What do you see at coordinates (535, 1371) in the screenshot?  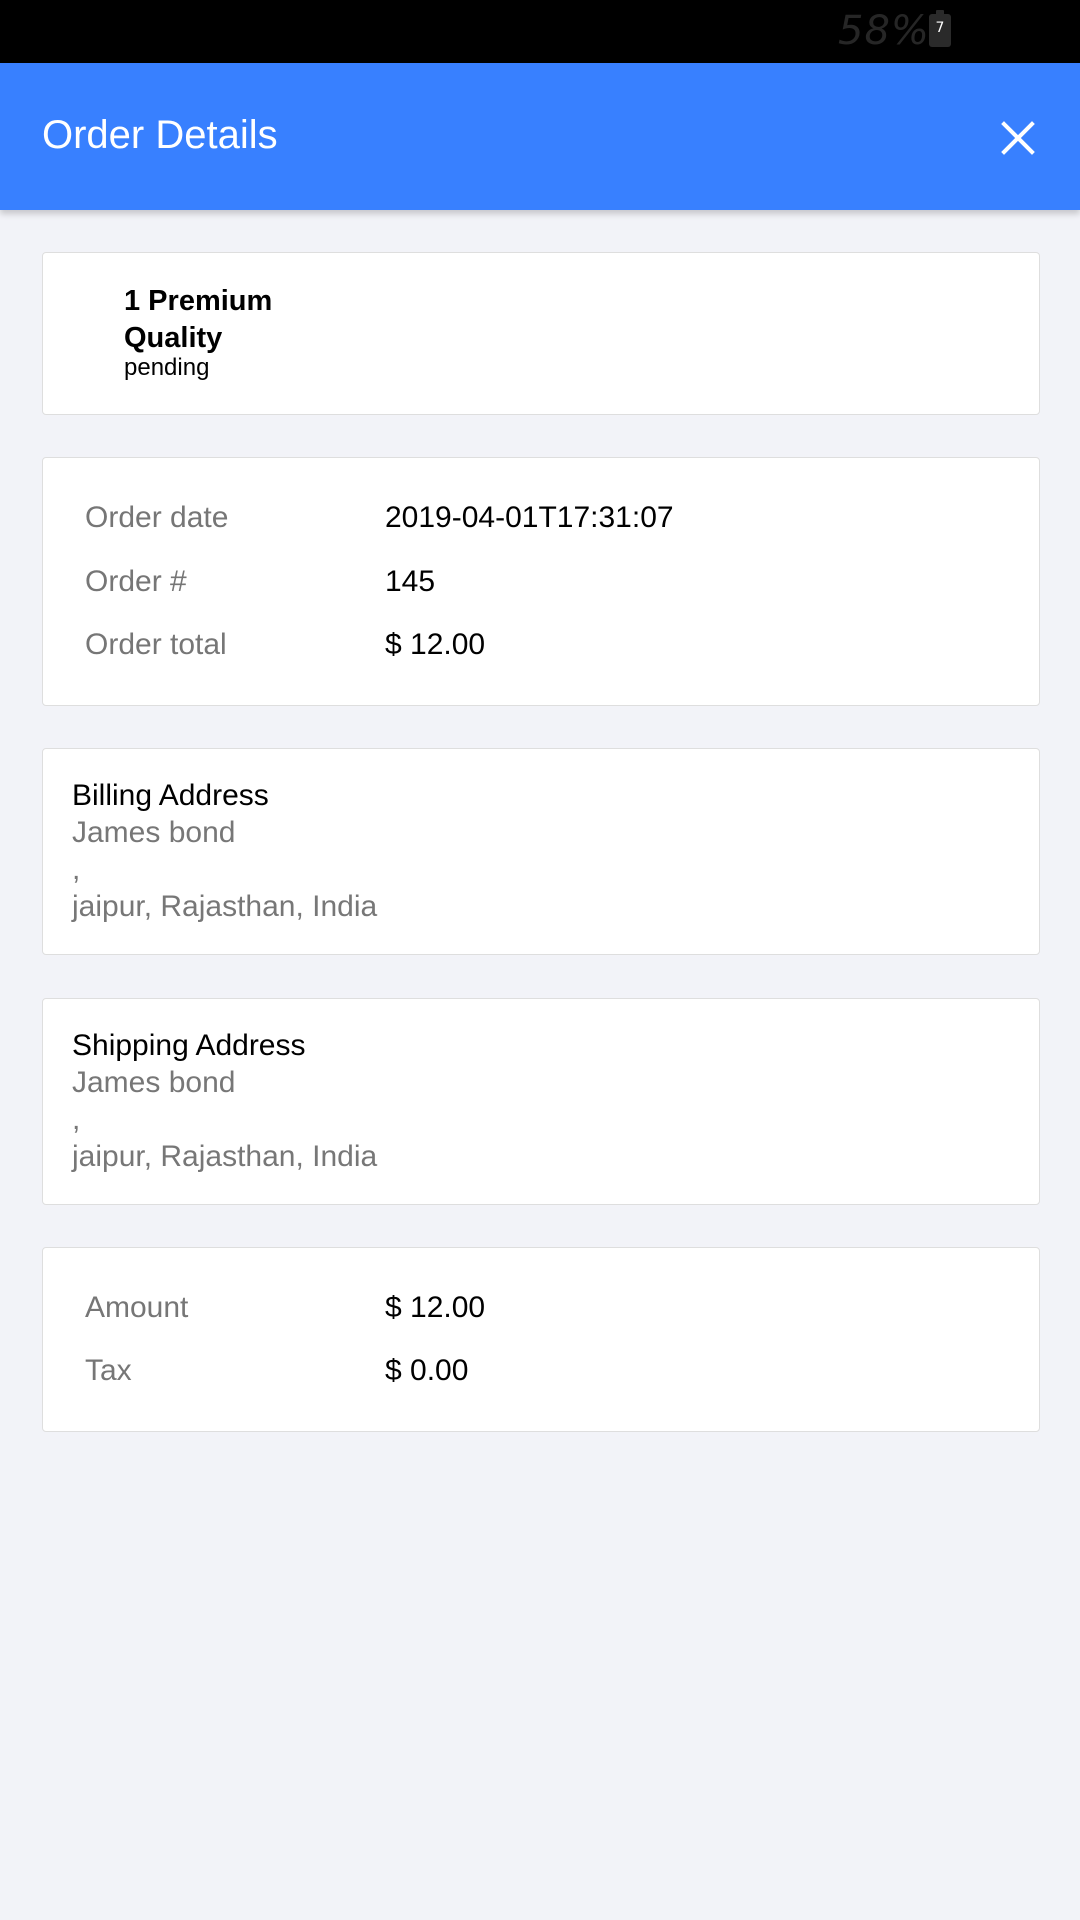 I see `tax-row: Tax $ 0.00` at bounding box center [535, 1371].